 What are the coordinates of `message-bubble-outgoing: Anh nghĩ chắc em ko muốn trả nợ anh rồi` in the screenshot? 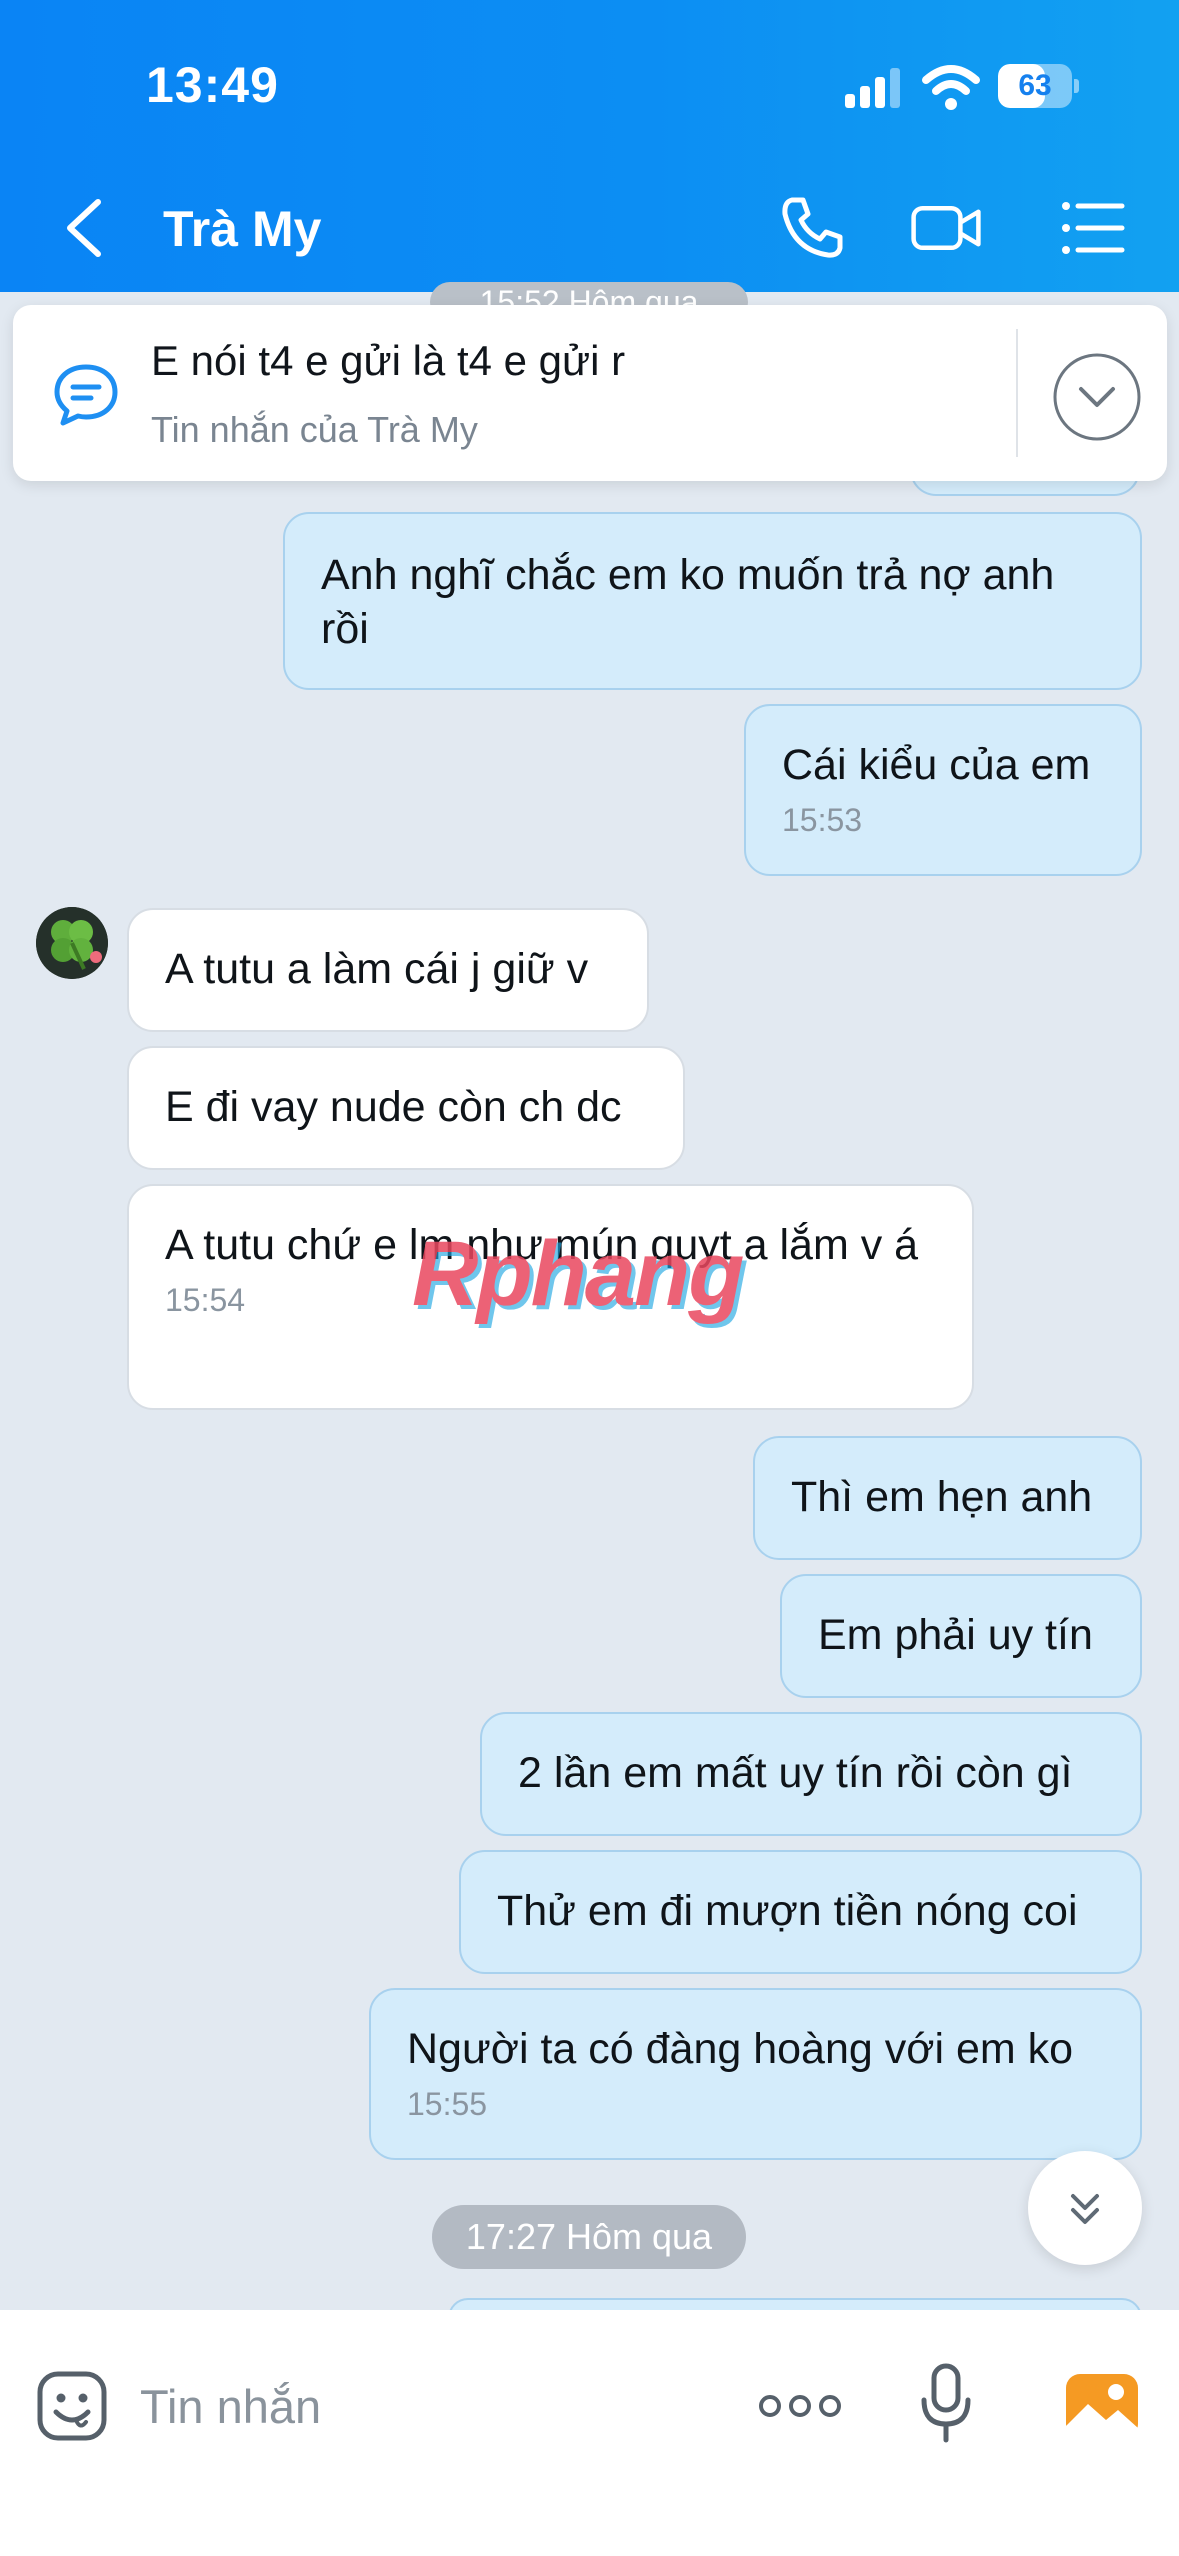 It's located at (712, 601).